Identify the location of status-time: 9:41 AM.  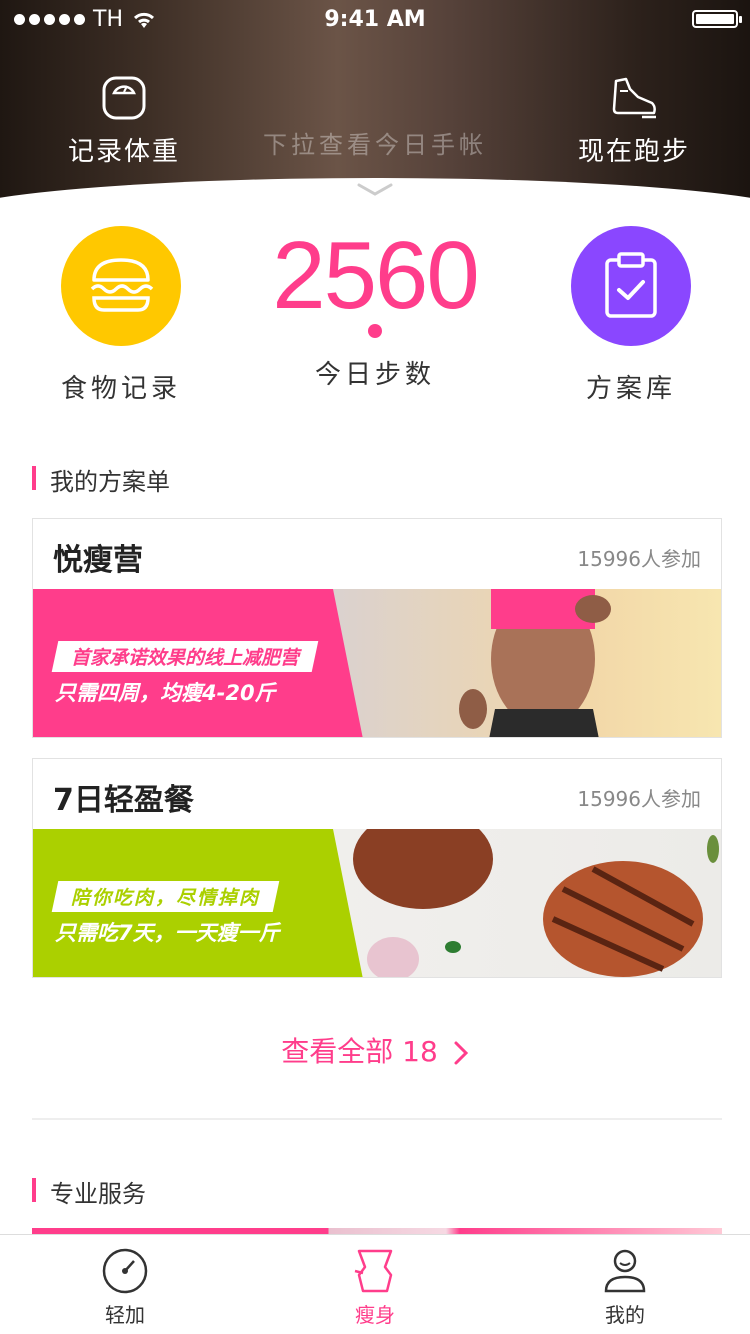
(375, 19).